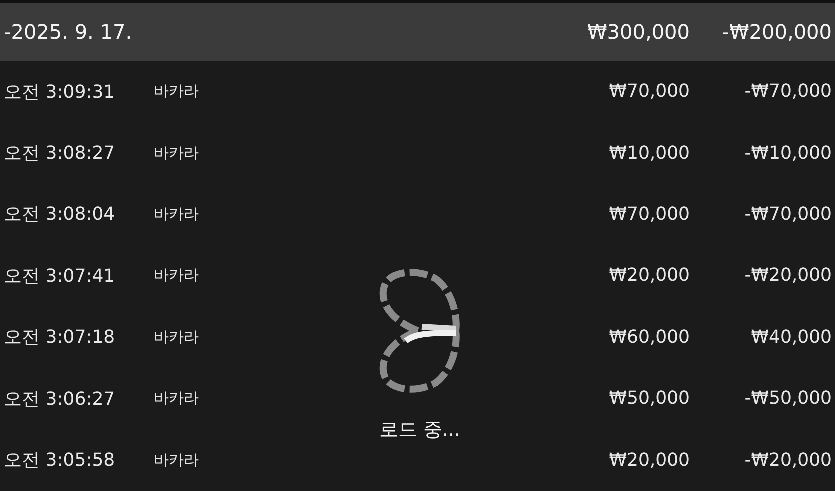 This screenshot has width=835, height=491. Describe the element at coordinates (69, 32) in the screenshot. I see `date-heading: -2025. 9. 17.` at that location.